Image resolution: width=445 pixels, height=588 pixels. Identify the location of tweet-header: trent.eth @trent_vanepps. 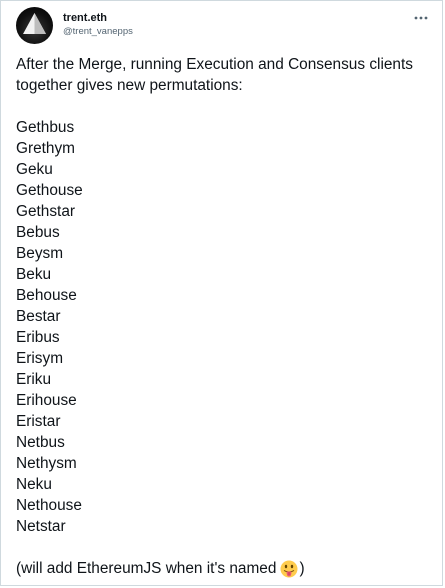
(74, 25).